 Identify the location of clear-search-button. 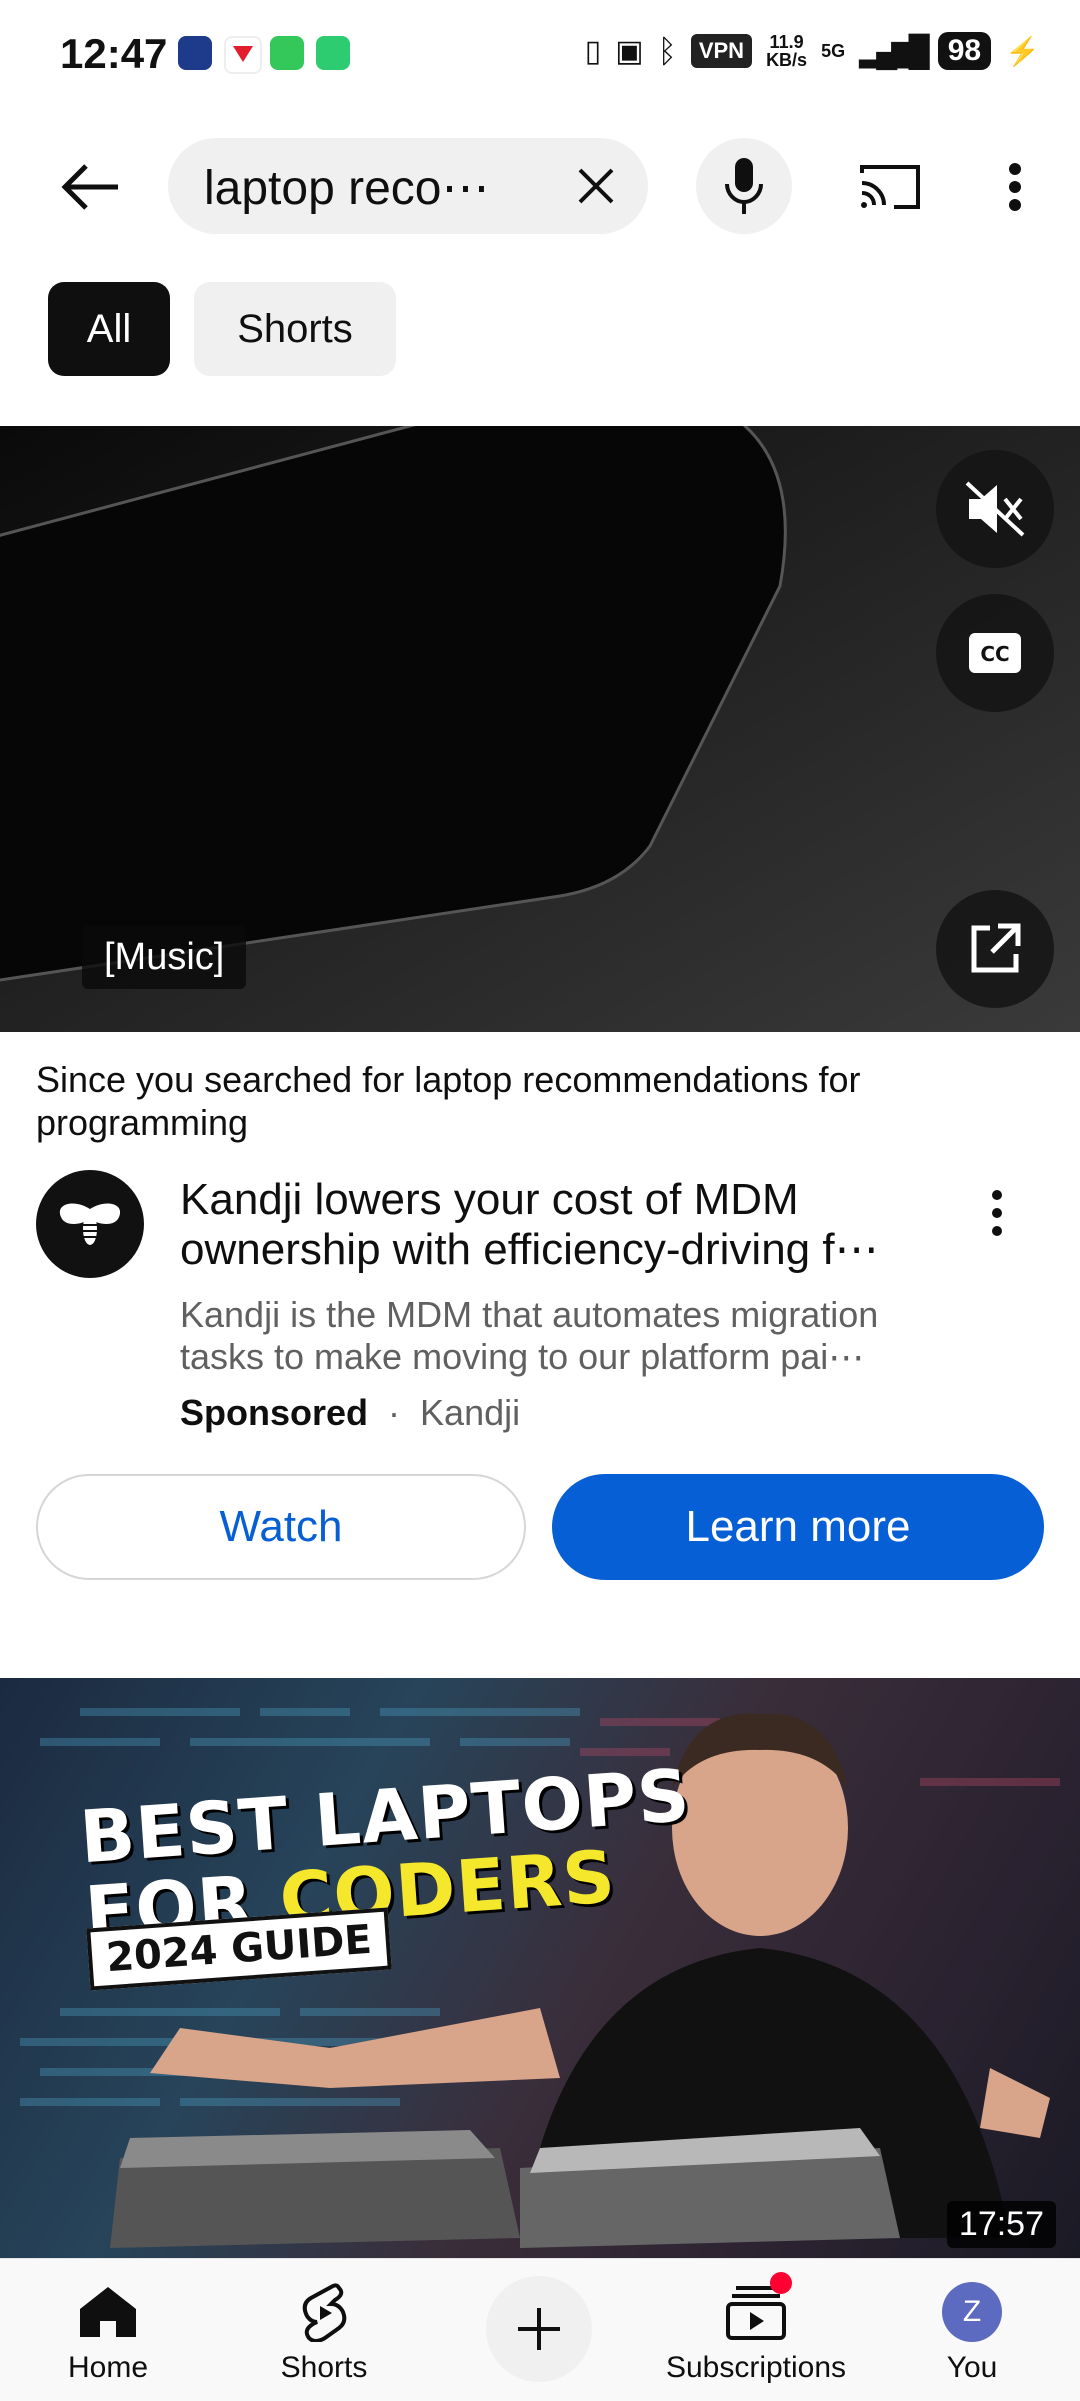
(596, 186).